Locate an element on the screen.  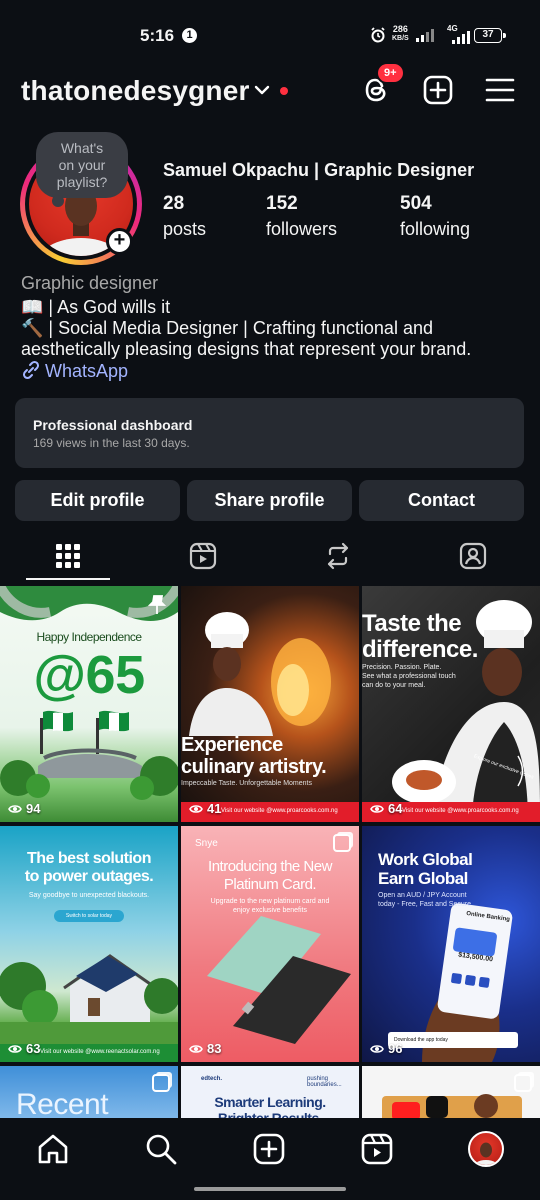
battery-icon: 37 is located at coordinates (490, 35).